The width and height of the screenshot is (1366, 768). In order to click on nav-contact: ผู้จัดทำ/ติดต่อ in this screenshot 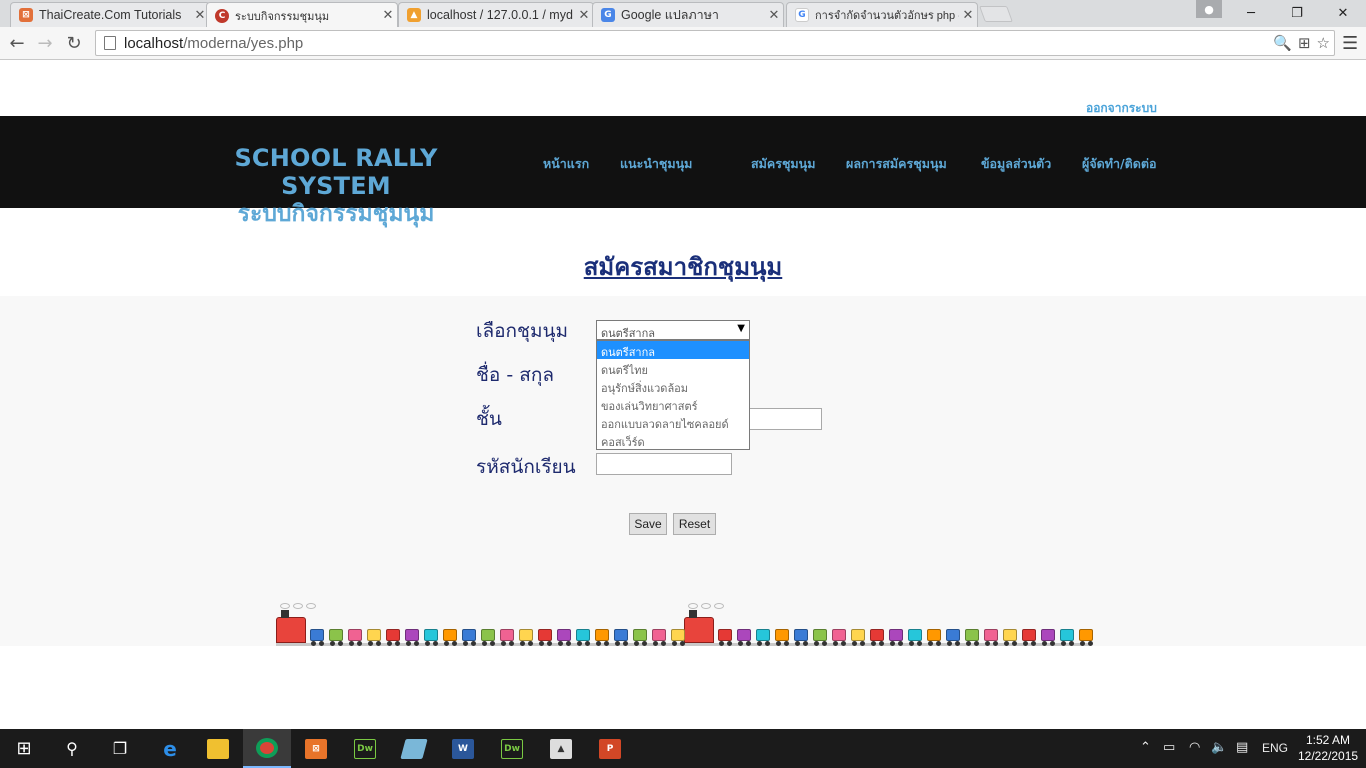, I will do `click(1119, 164)`.